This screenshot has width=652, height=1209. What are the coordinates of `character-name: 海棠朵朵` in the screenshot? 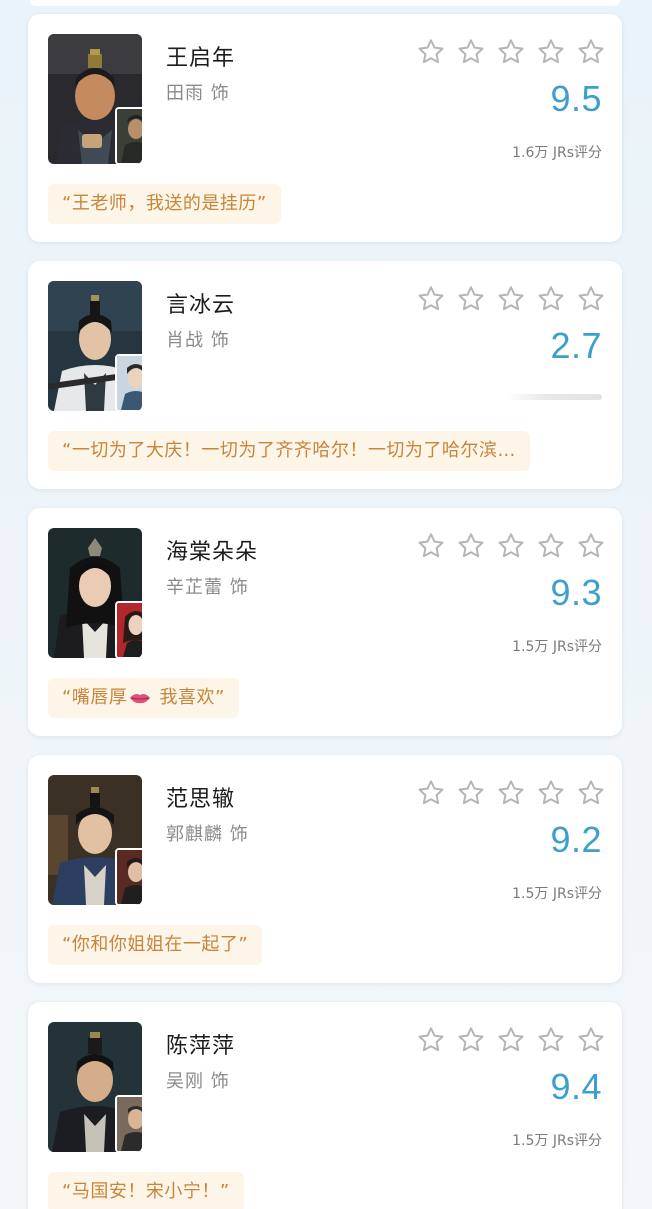 It's located at (212, 552).